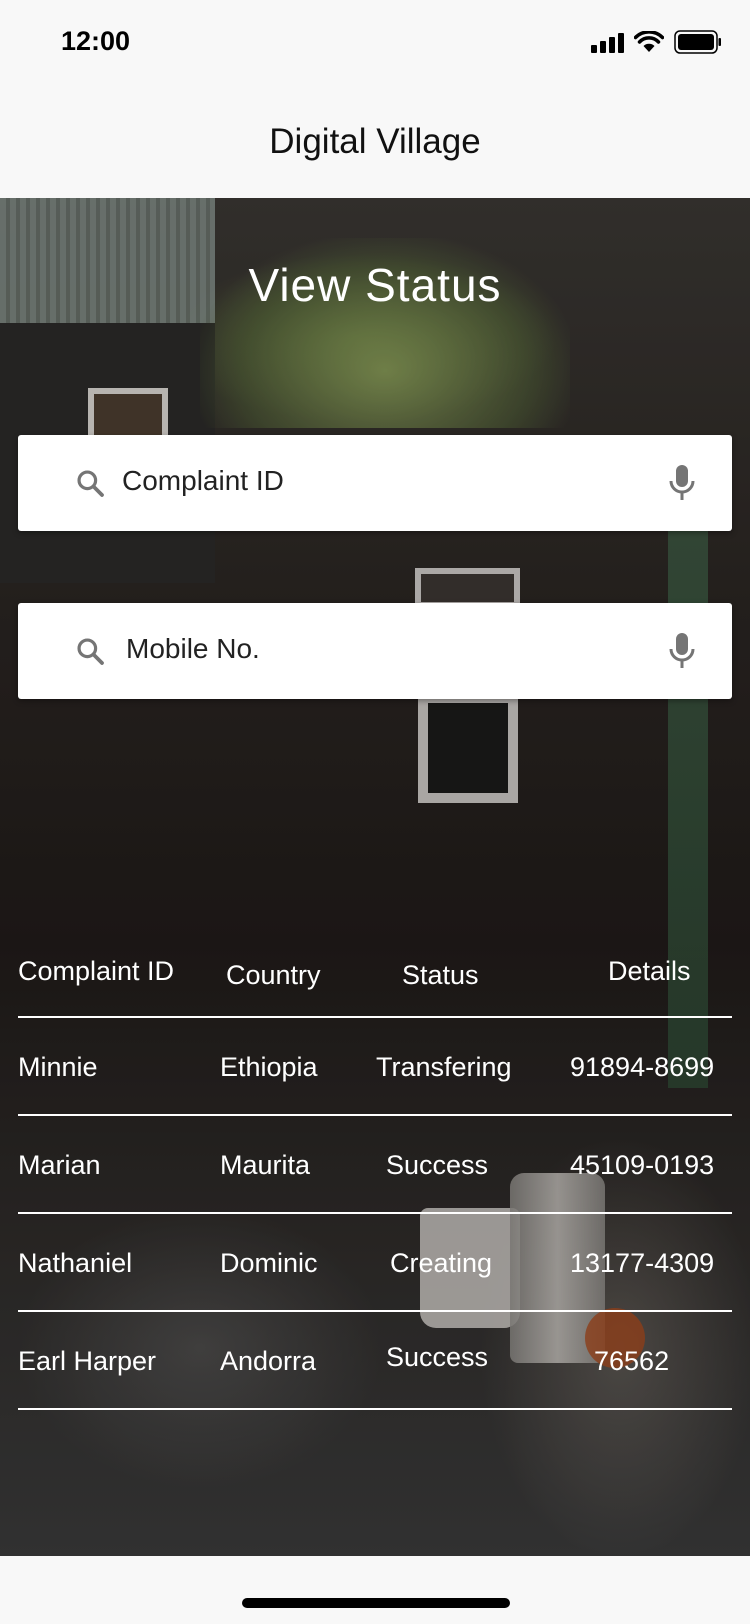 The height and width of the screenshot is (1624, 750). I want to click on nav-title: Digital Village, so click(375, 141).